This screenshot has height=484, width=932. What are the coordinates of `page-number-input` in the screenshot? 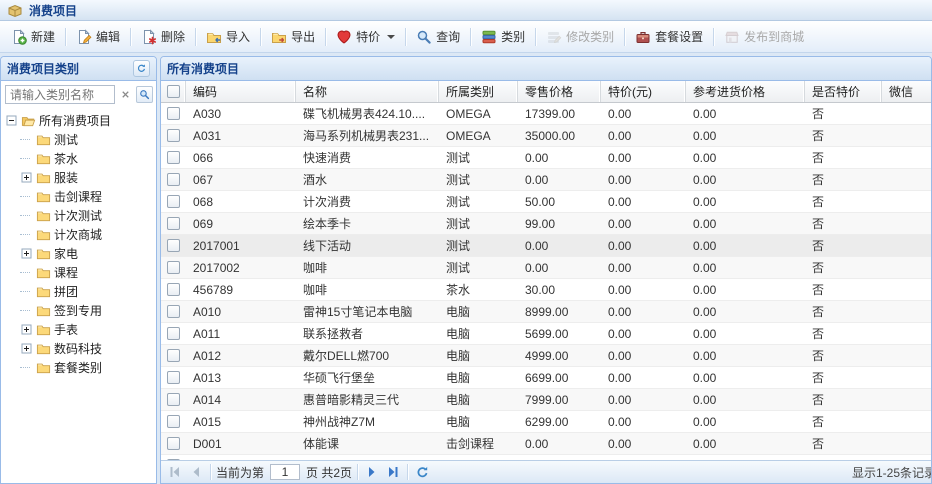 It's located at (285, 472).